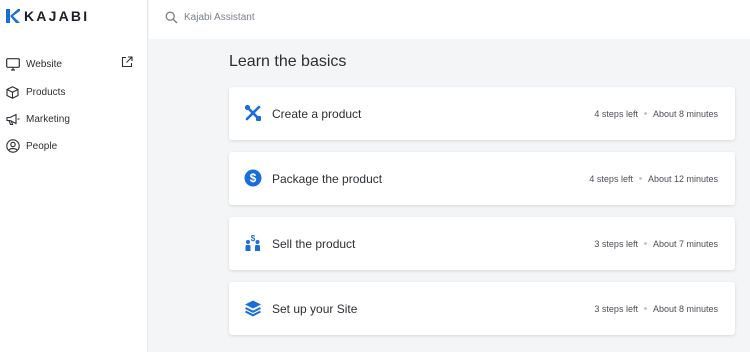 This screenshot has width=750, height=352. What do you see at coordinates (171, 17) in the screenshot?
I see `search-icon` at bounding box center [171, 17].